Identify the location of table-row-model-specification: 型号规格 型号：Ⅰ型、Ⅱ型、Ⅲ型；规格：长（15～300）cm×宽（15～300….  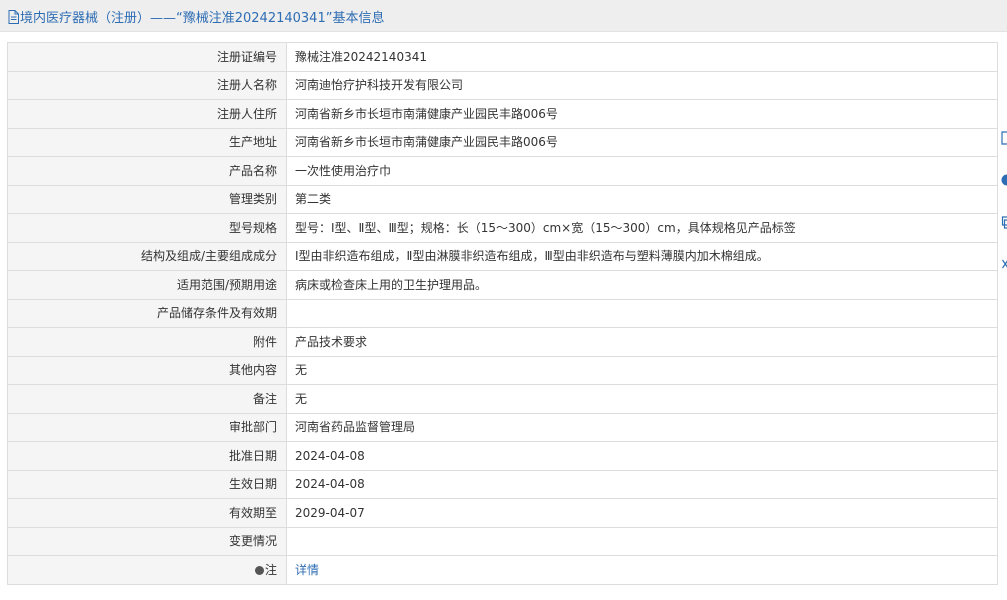
(502, 228).